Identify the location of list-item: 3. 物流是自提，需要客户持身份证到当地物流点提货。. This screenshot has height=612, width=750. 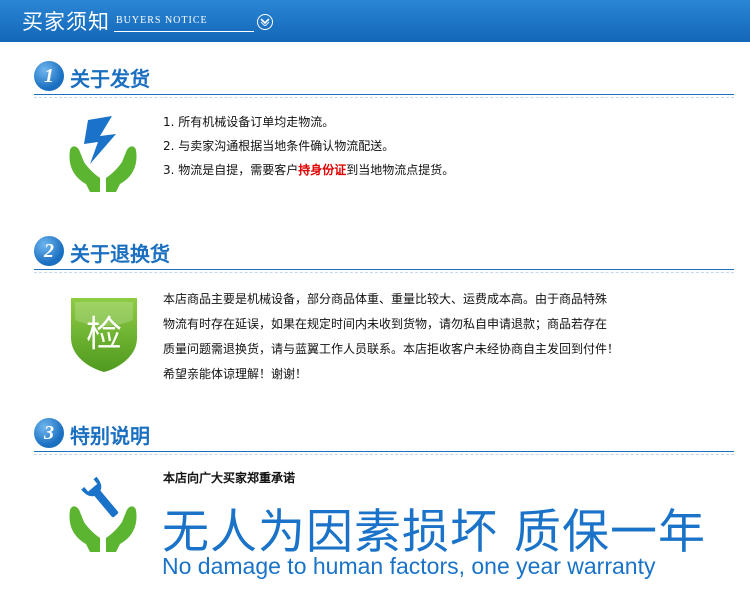
(308, 170).